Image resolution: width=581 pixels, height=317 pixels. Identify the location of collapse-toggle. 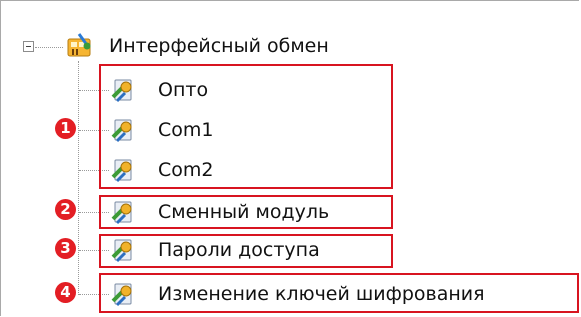
(28, 46).